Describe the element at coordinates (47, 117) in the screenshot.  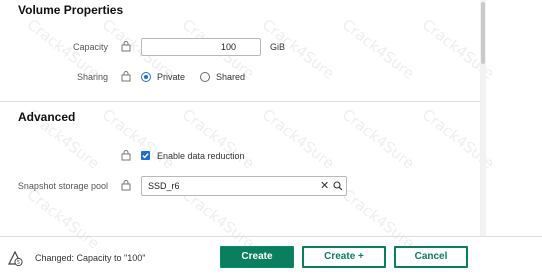
I see `advanced-title: Advanced` at that location.